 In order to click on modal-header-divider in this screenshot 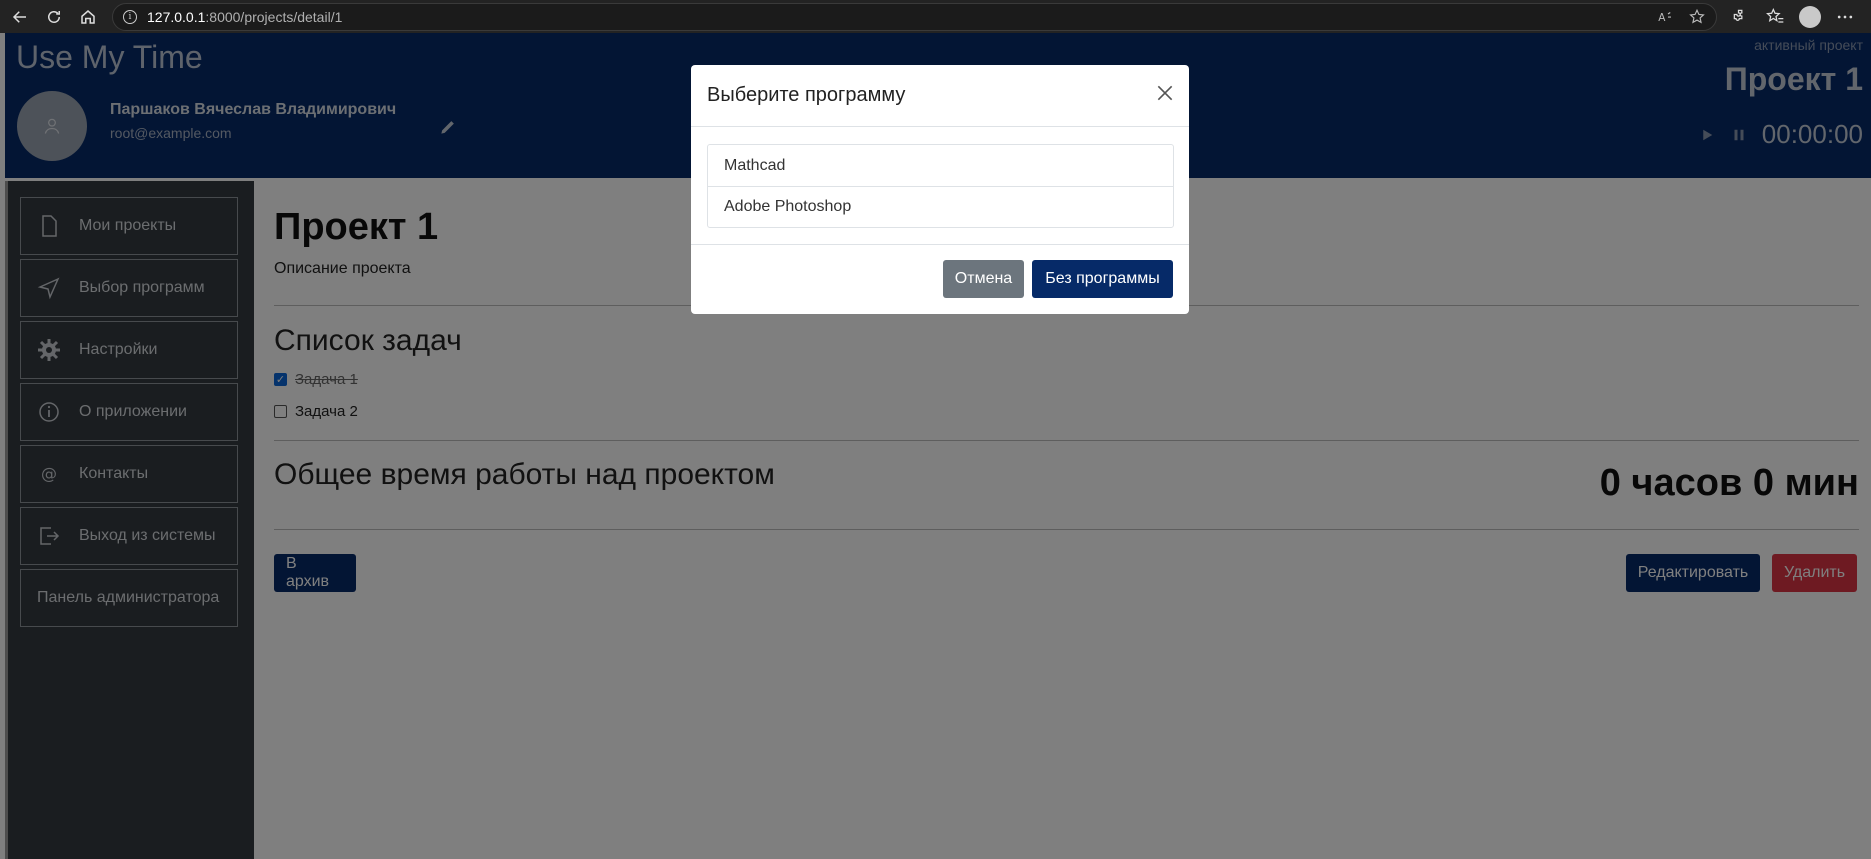, I will do `click(940, 126)`.